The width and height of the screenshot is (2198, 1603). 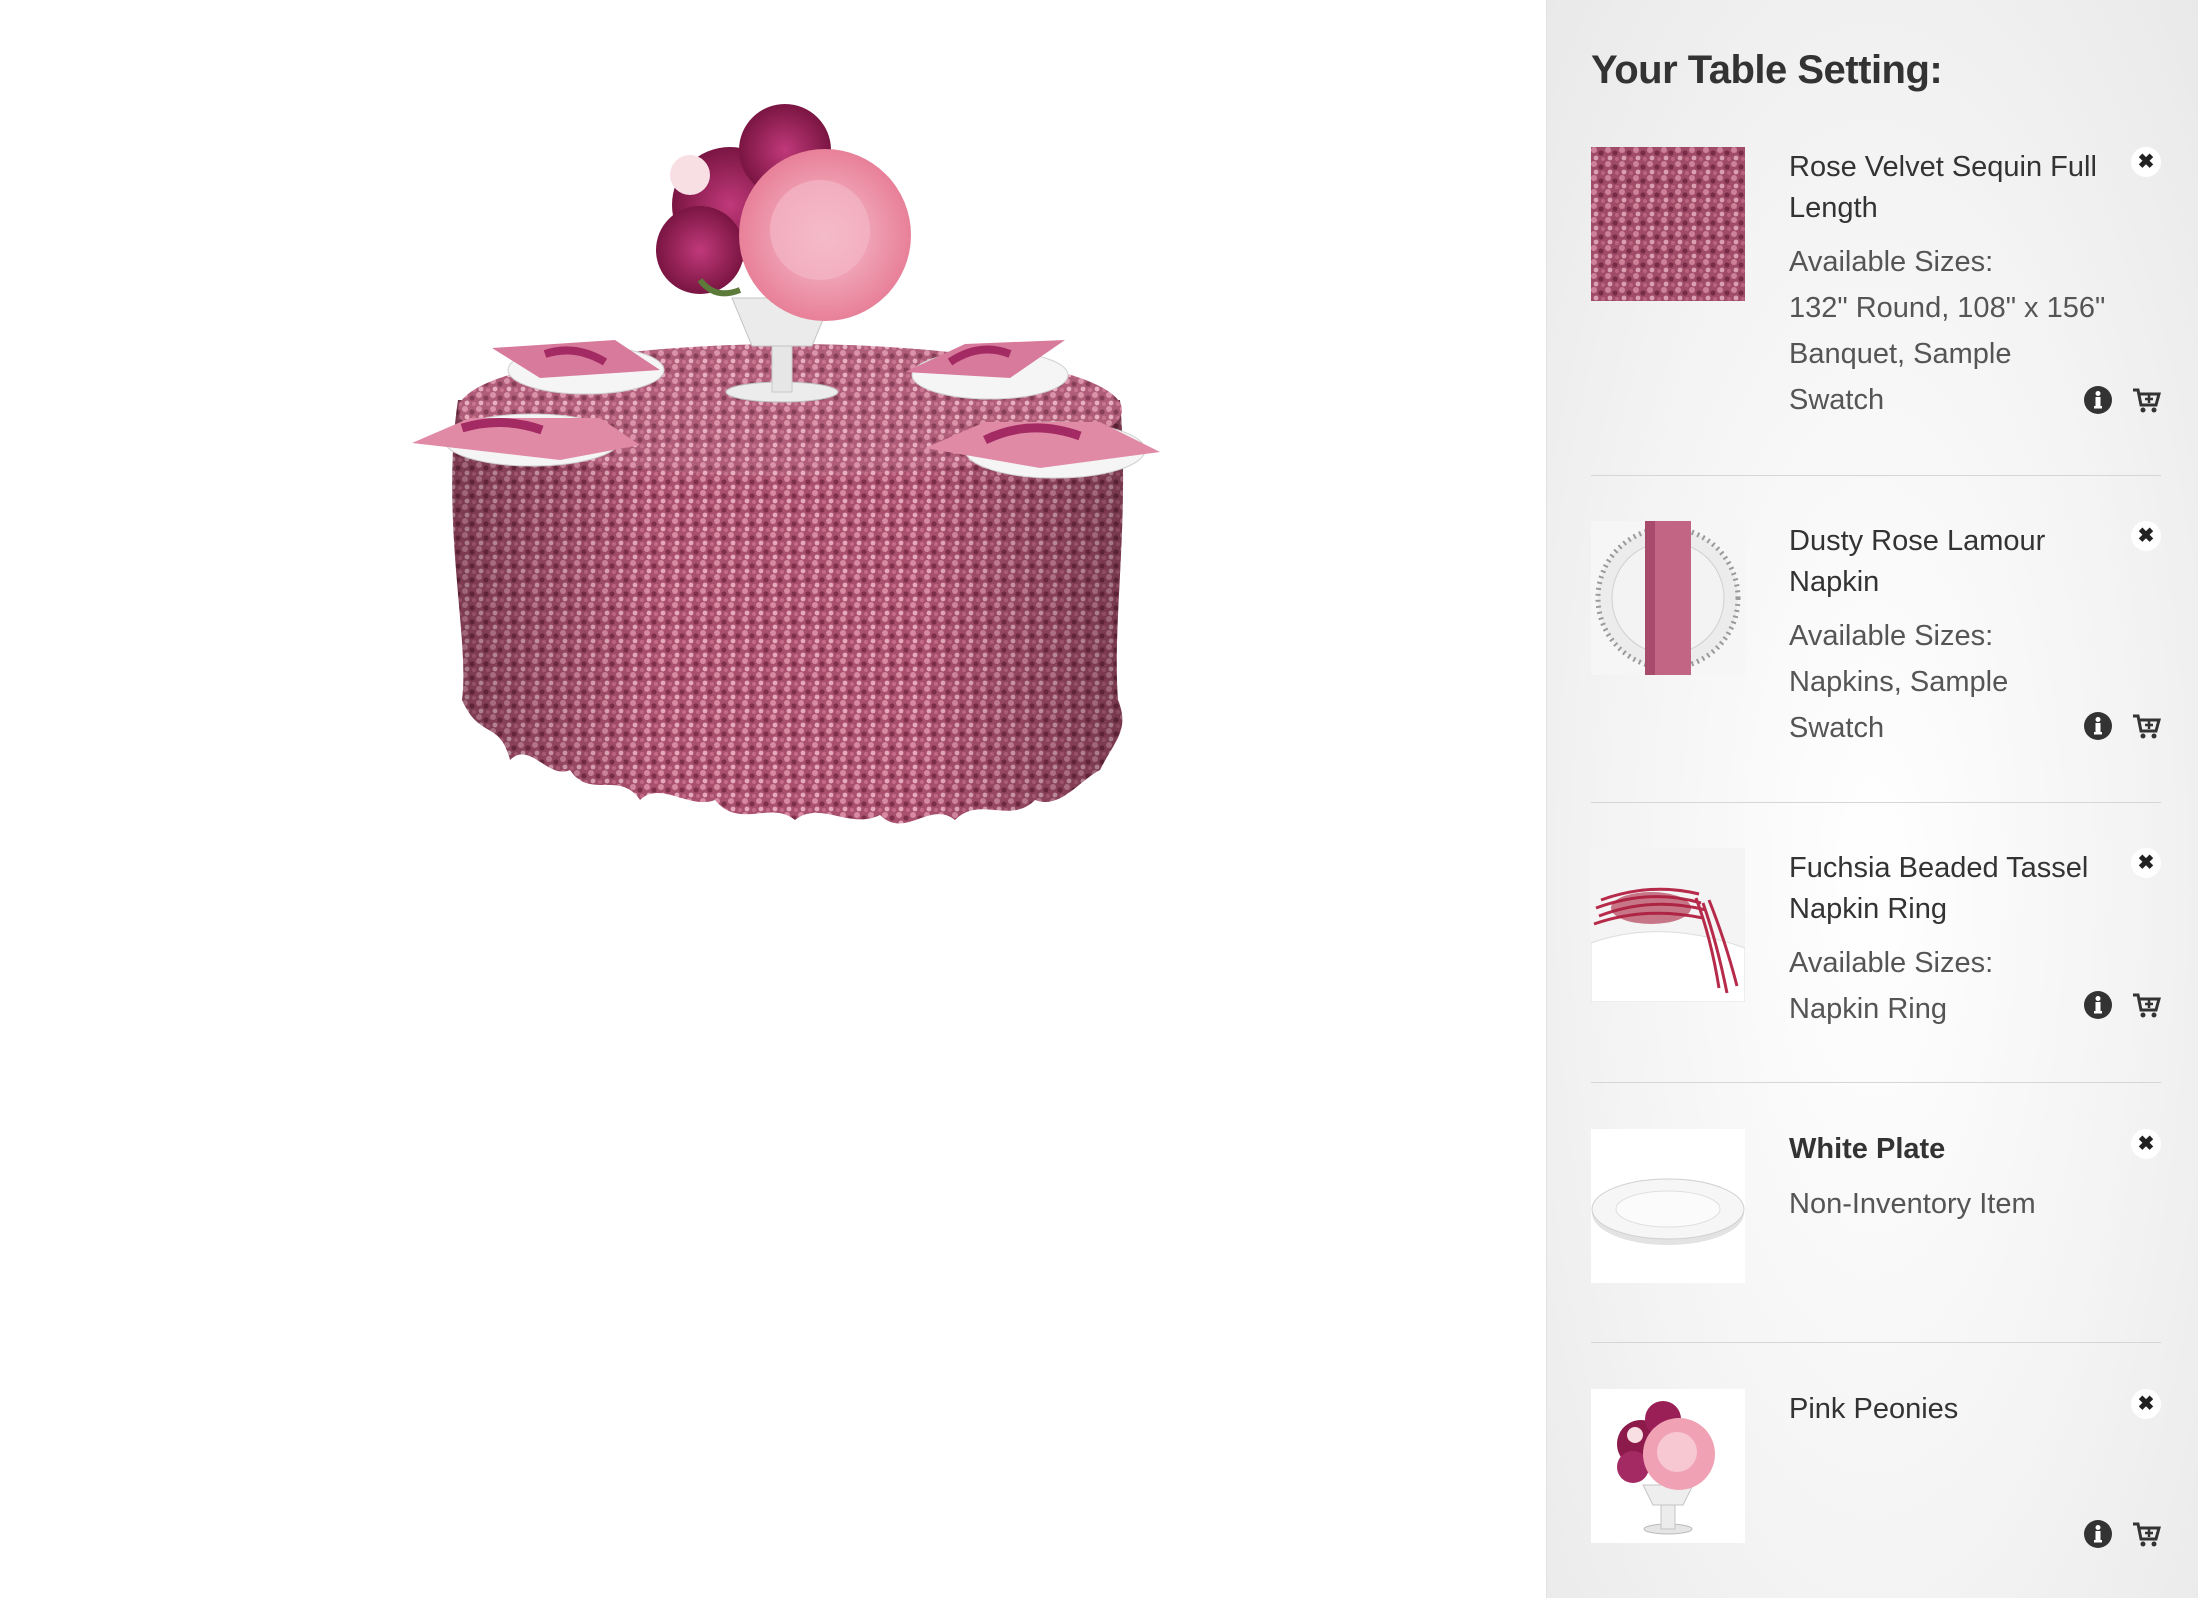 I want to click on sequin-fabric-image, so click(x=1668, y=224).